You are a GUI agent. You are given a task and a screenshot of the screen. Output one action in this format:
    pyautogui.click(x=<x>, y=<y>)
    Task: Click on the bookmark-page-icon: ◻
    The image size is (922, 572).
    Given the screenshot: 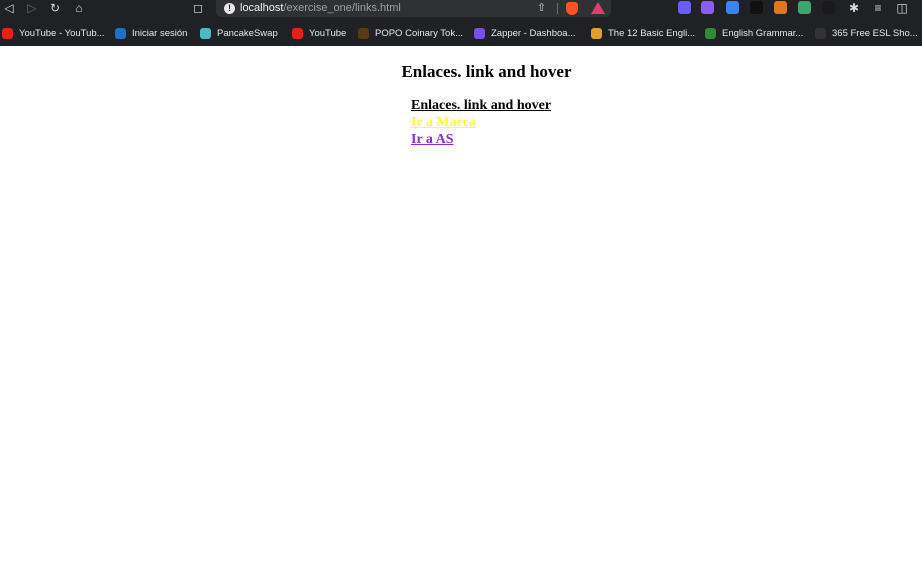 What is the action you would take?
    pyautogui.click(x=198, y=8)
    